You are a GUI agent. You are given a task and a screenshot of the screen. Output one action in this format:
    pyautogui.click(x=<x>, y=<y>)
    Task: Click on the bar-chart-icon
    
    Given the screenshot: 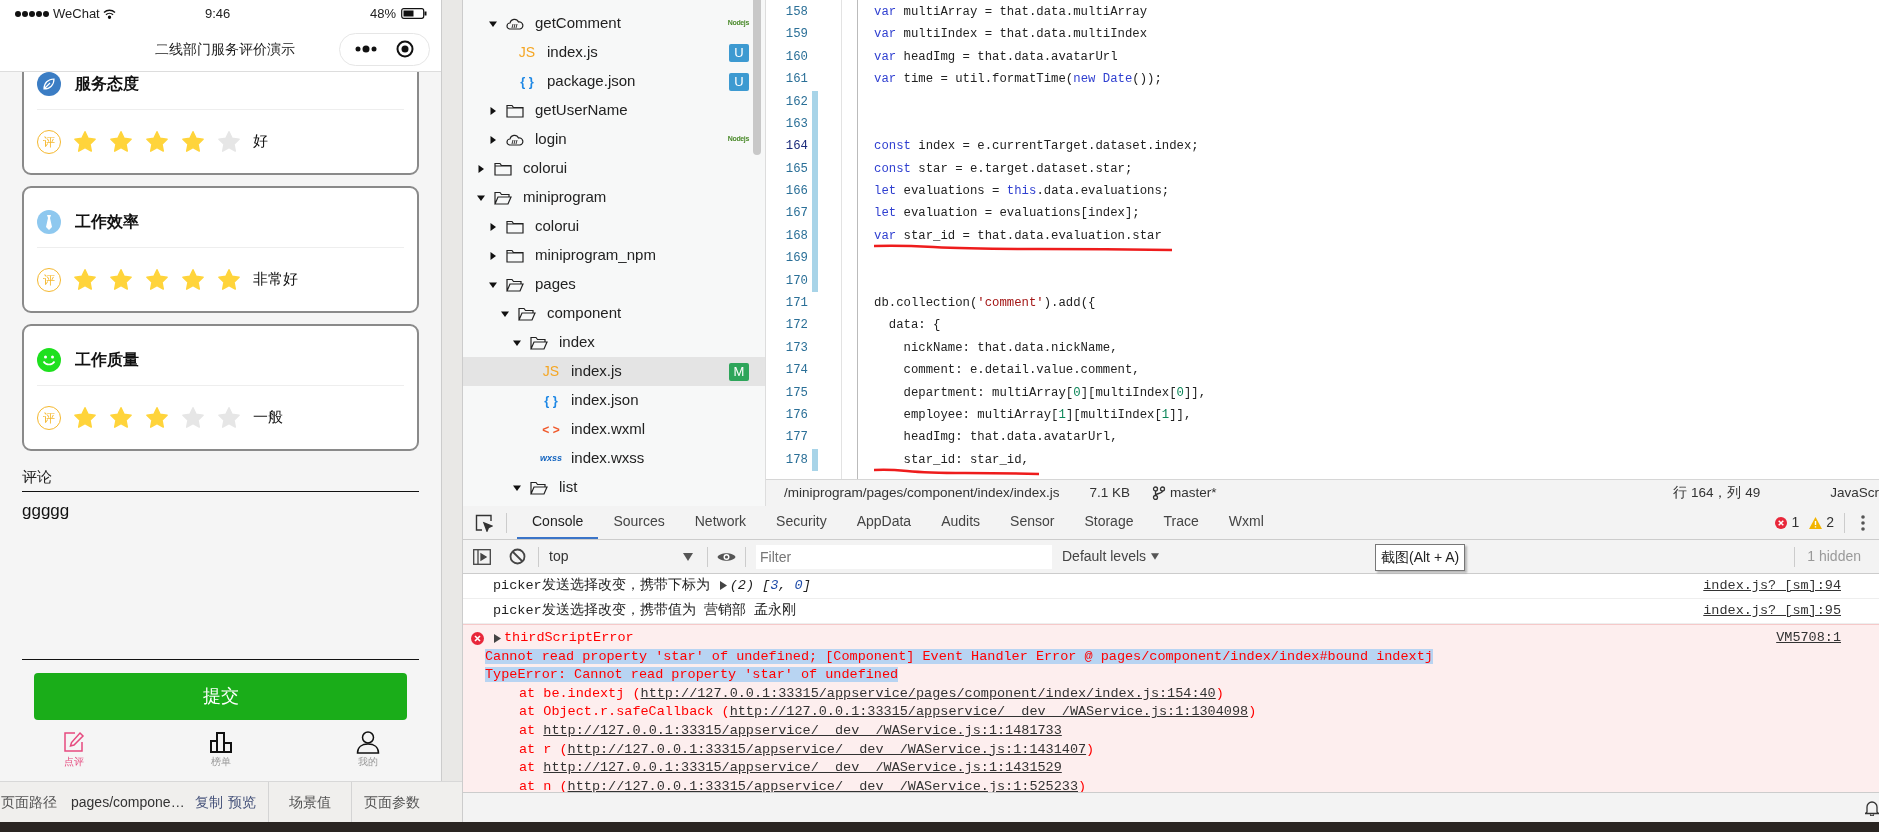 What is the action you would take?
    pyautogui.click(x=220, y=742)
    